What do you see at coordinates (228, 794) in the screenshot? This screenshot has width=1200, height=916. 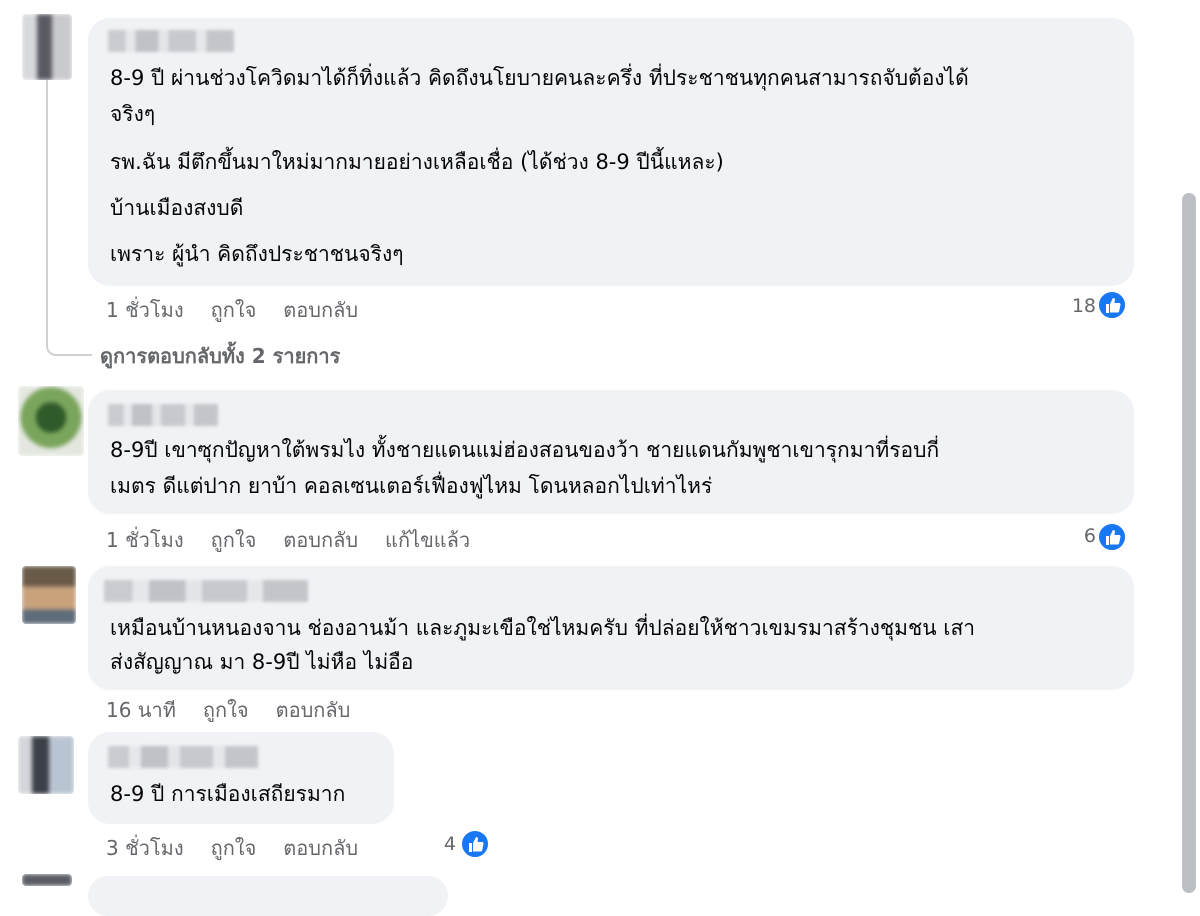 I see `comment-text-line: 8-9 ปี การเมืองเสถียรมาก` at bounding box center [228, 794].